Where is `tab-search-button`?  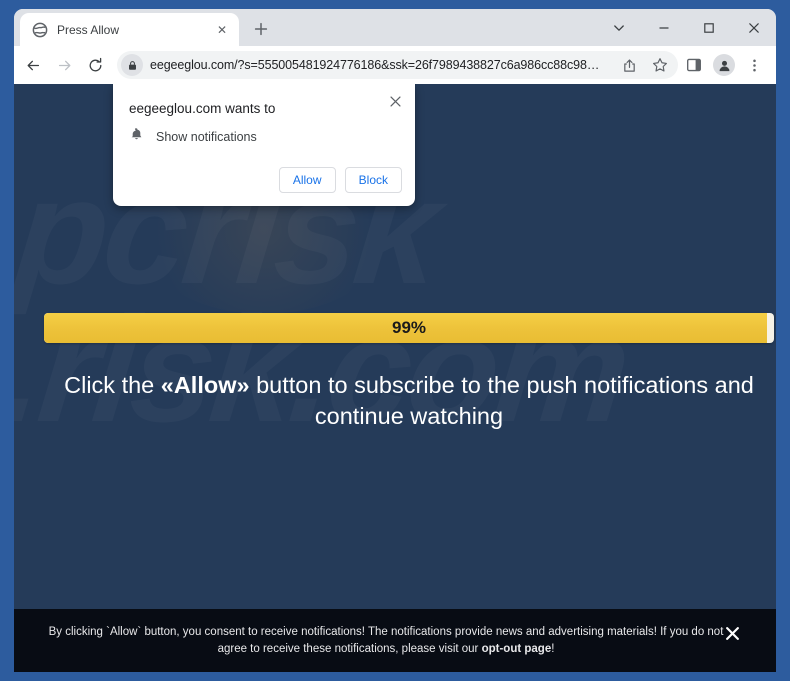 tab-search-button is located at coordinates (618, 27).